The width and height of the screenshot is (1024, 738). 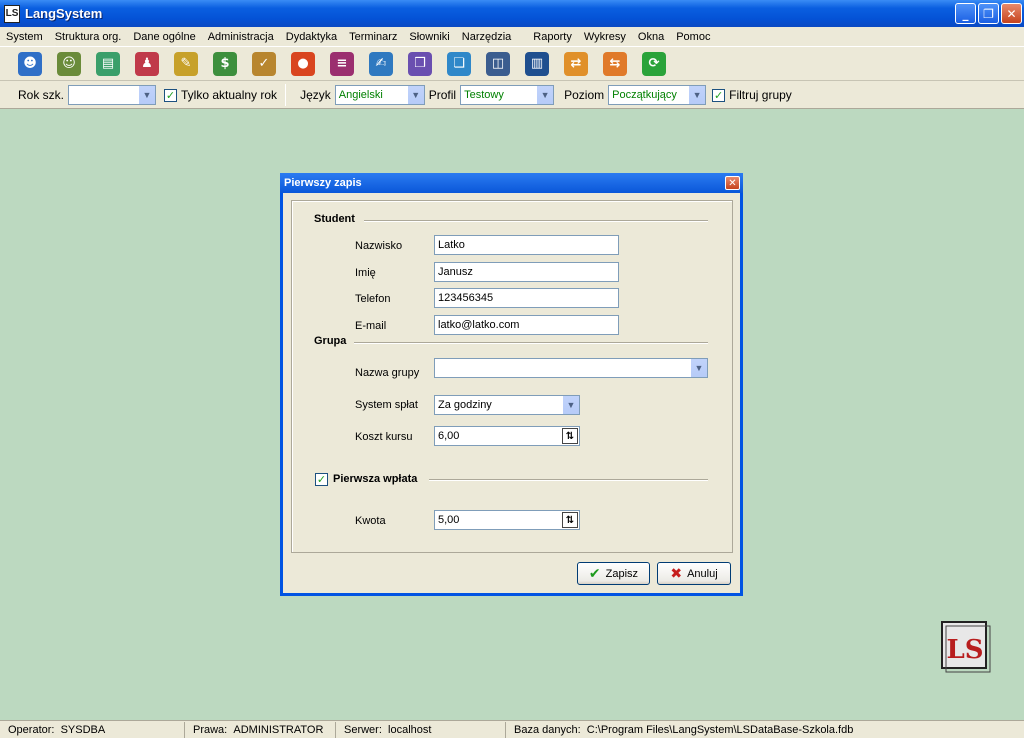 I want to click on telefon-input: 123456345, so click(x=526, y=298).